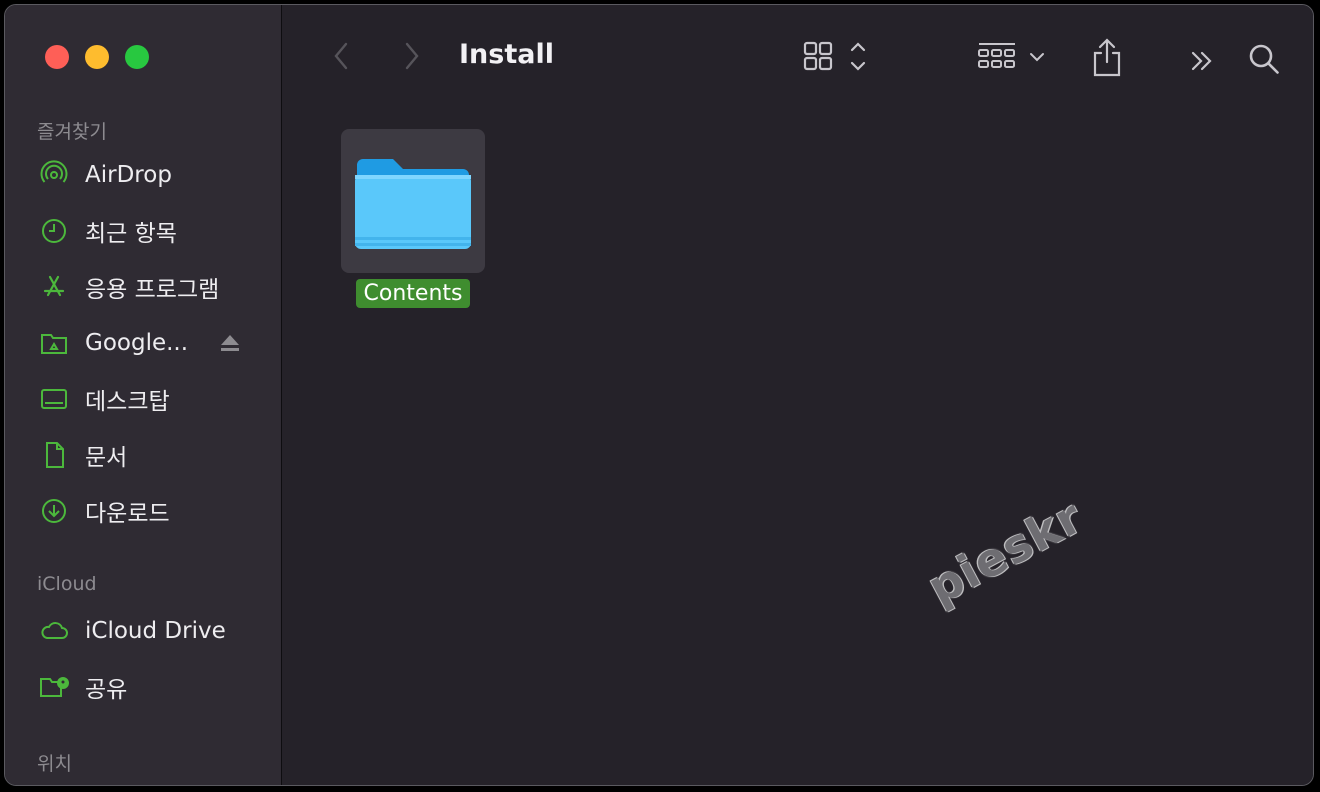 This screenshot has height=792, width=1320. I want to click on view-mode-button, so click(834, 57).